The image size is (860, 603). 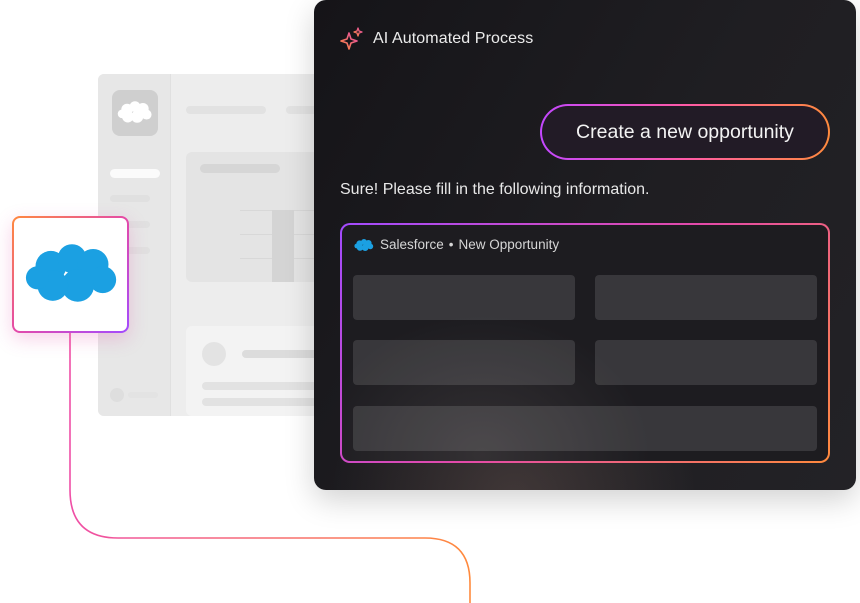 What do you see at coordinates (117, 395) in the screenshot?
I see `background-footer-dot` at bounding box center [117, 395].